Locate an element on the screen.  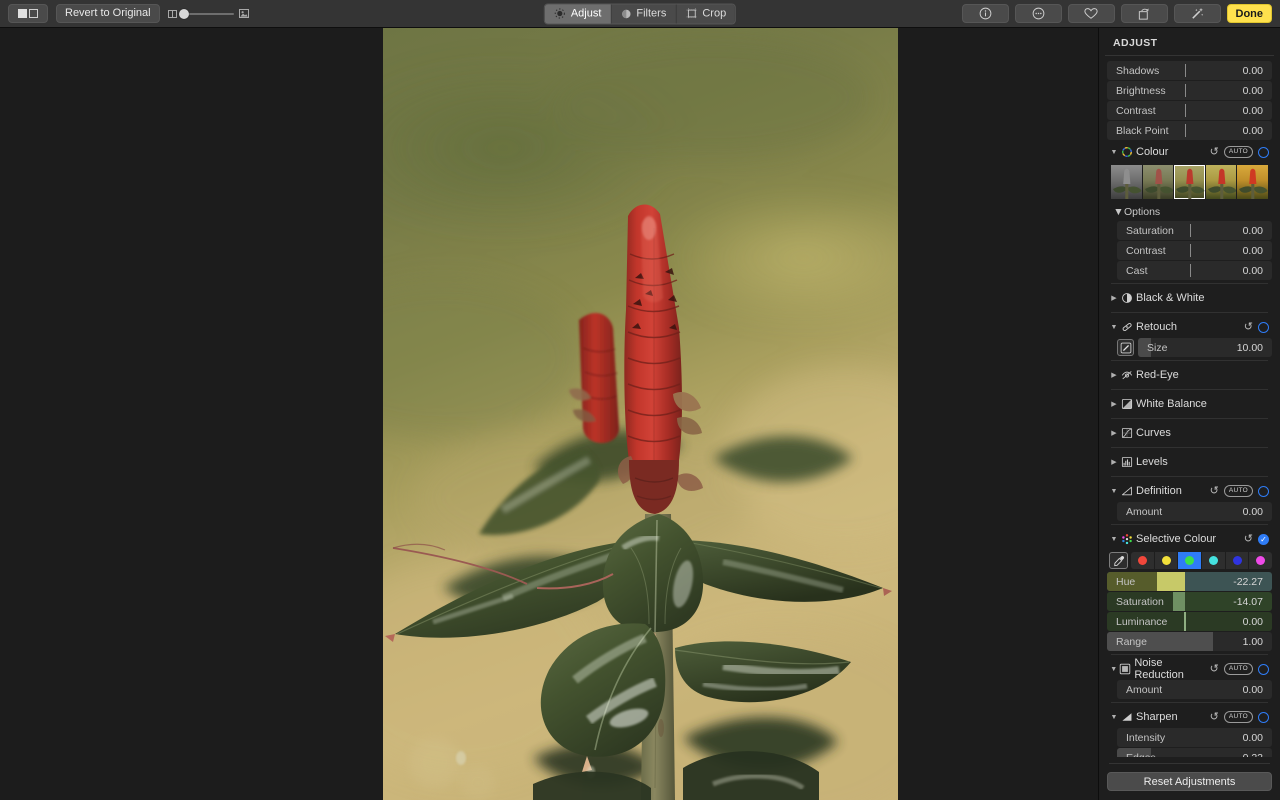
more-options-button is located at coordinates (1038, 13).